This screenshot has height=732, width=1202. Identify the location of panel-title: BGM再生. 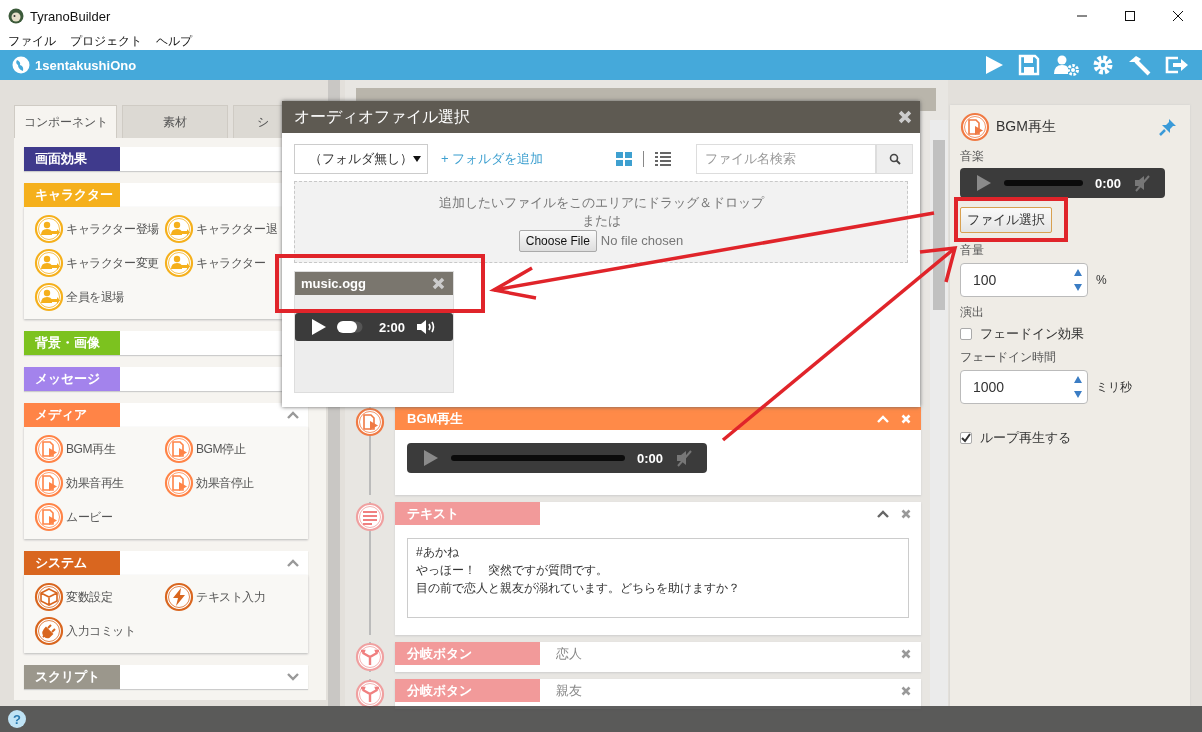
(1026, 127).